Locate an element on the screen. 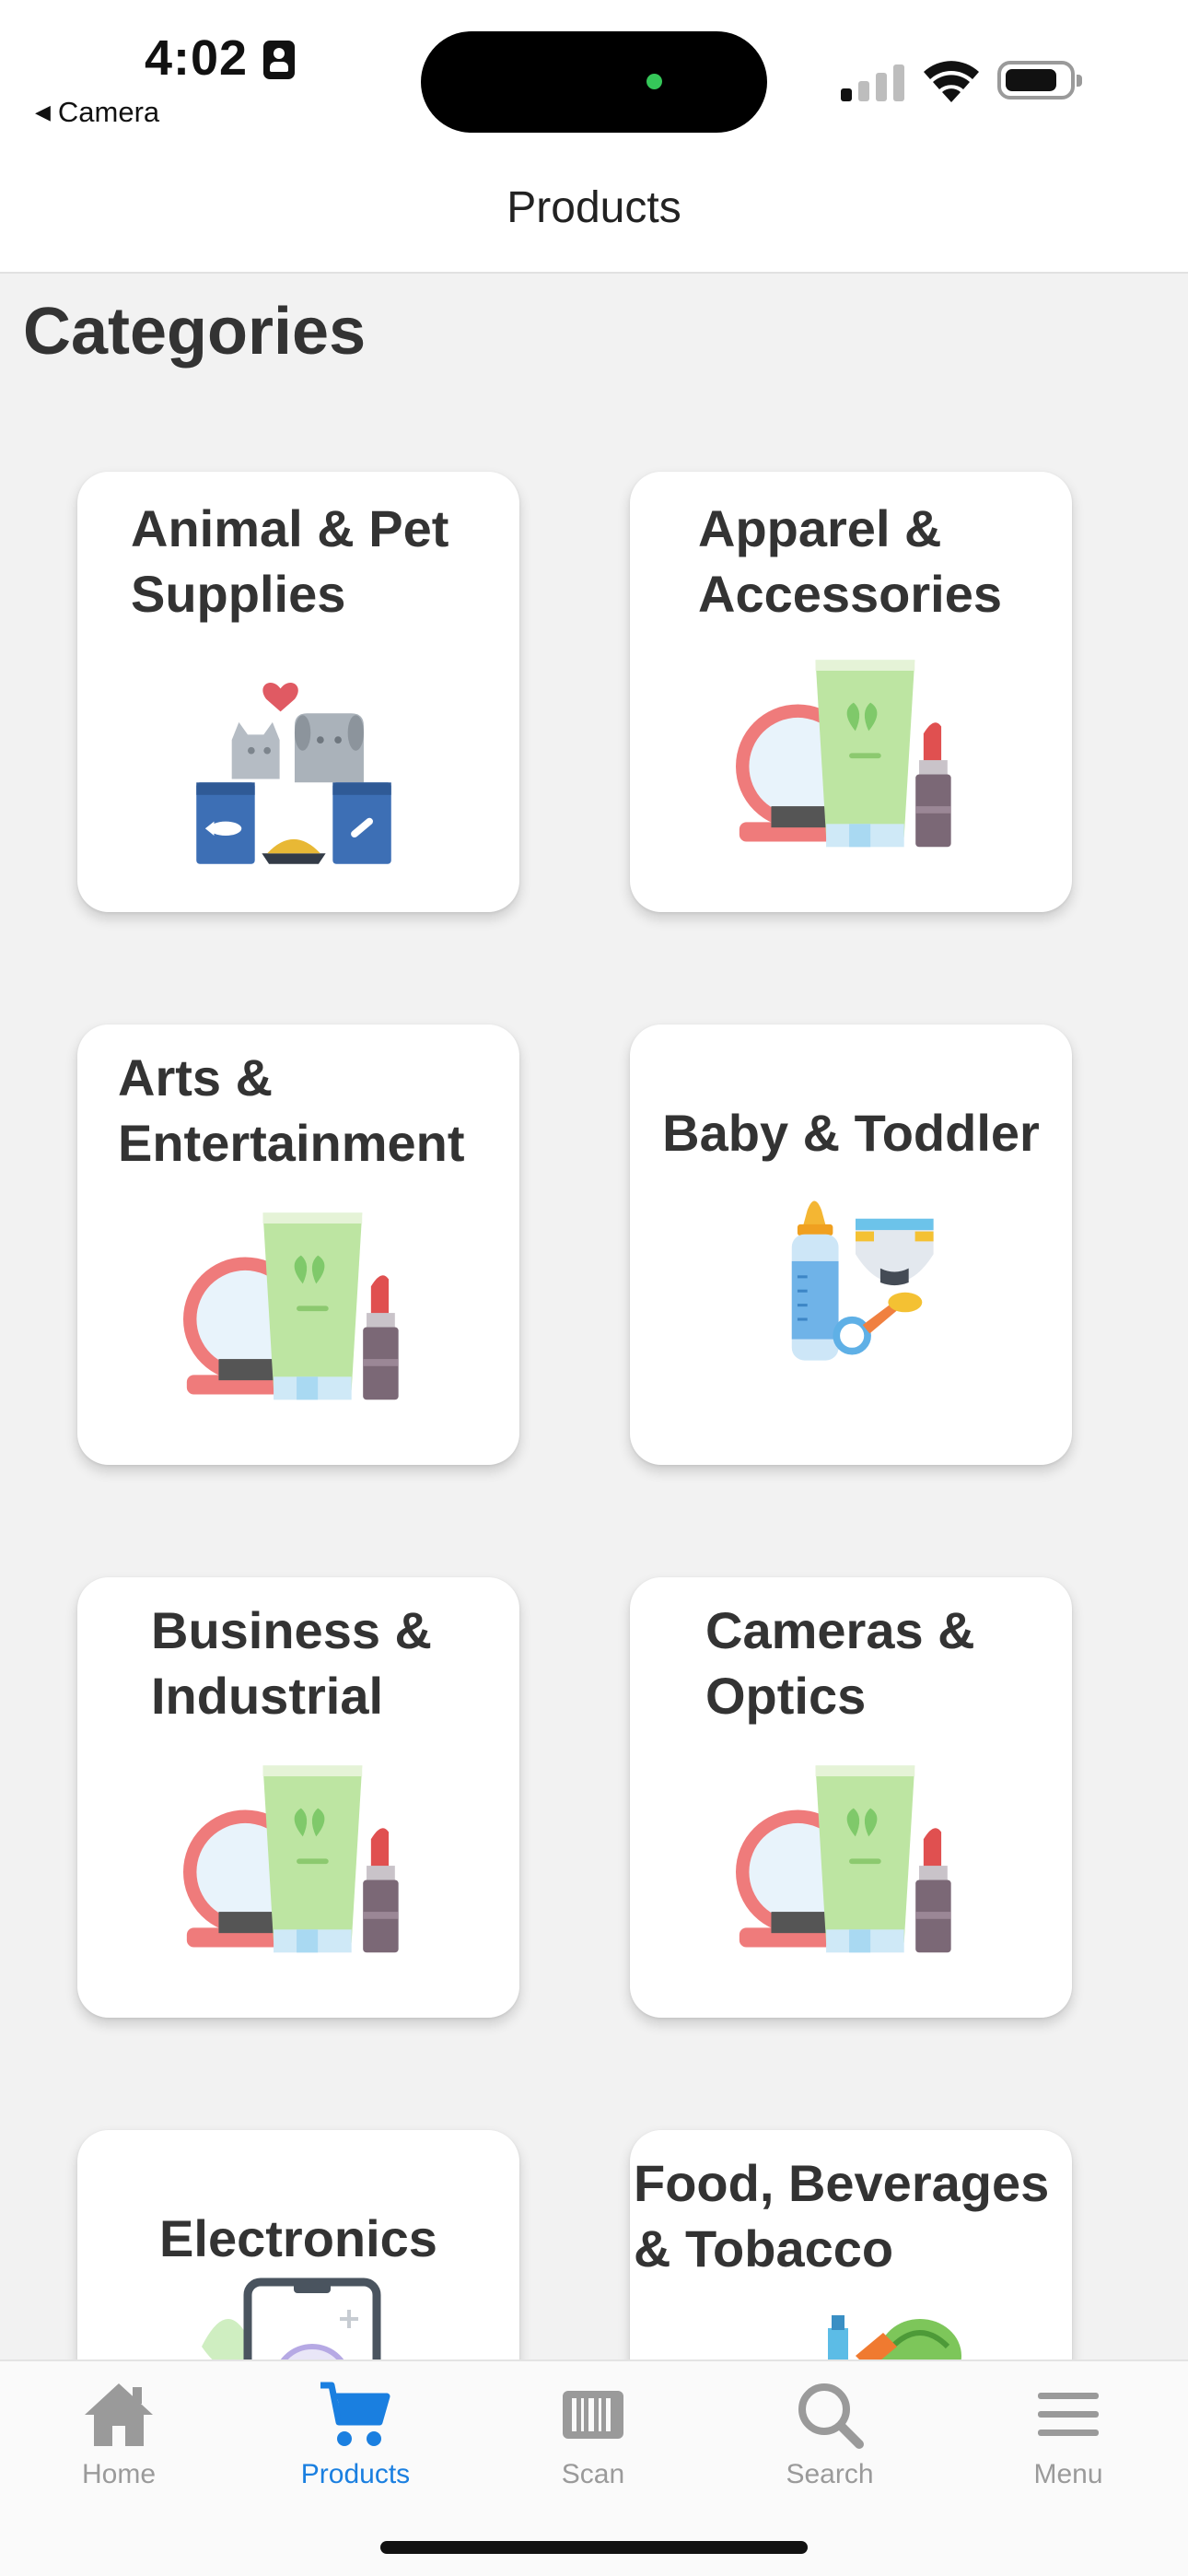 This screenshot has height=2576, width=1188. category-card-business-industrial: Business & Industrial is located at coordinates (298, 1797).